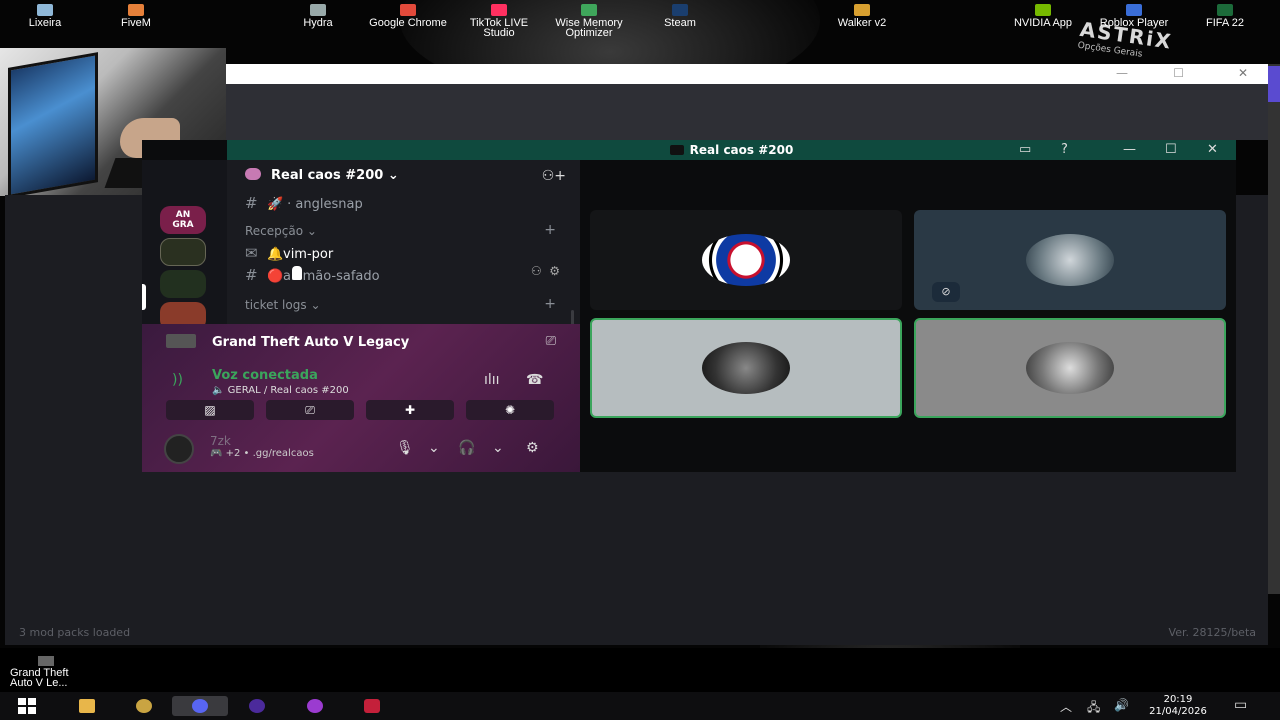  Describe the element at coordinates (554, 176) in the screenshot. I see `invite-people-icon: ⚇+` at that location.